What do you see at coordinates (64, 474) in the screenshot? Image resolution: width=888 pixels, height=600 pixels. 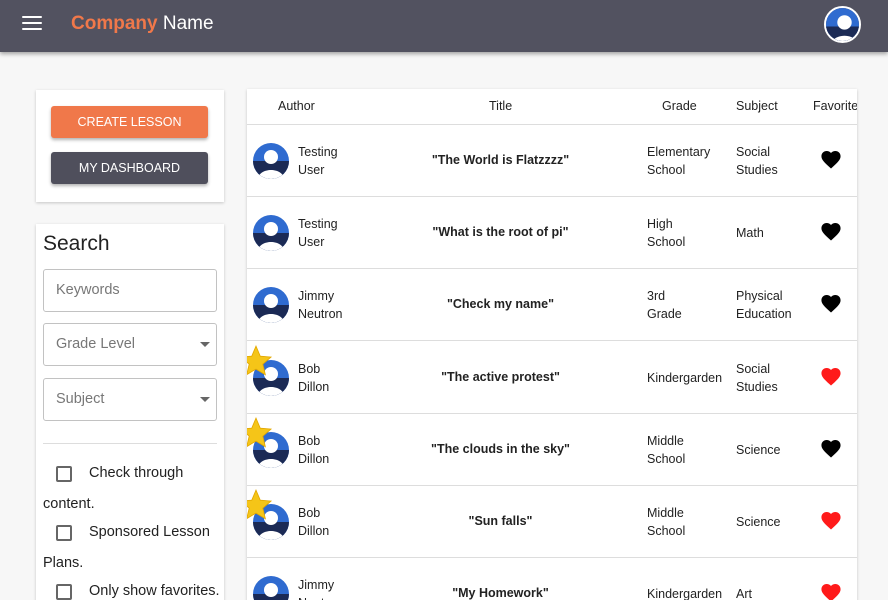 I see `check-through-content-checkbox` at bounding box center [64, 474].